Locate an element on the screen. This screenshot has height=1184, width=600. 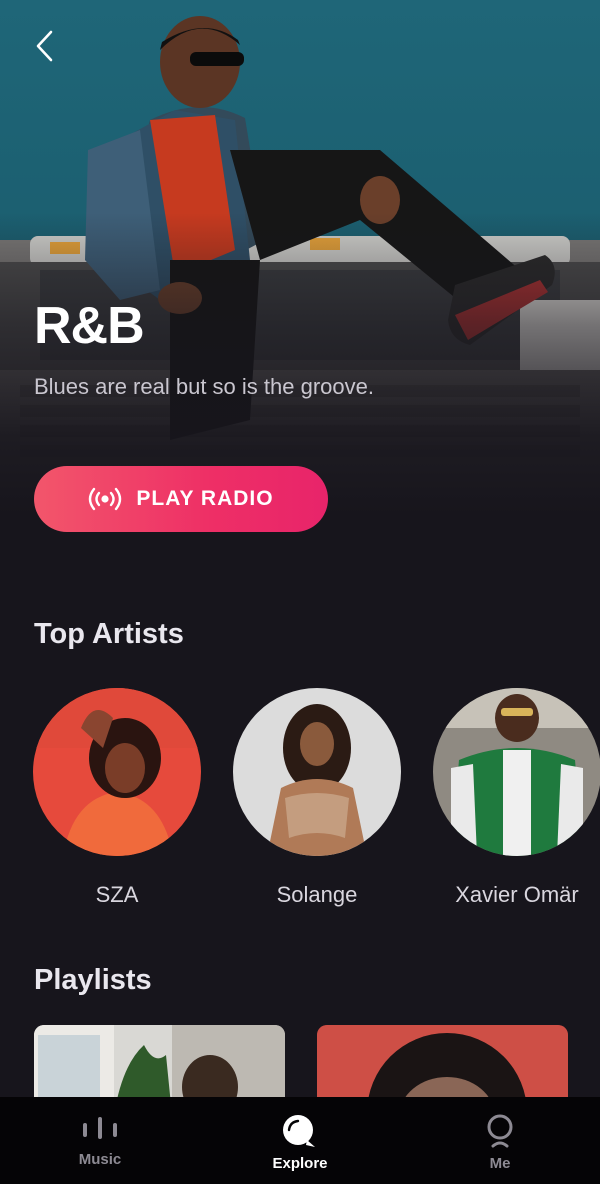
nav-tab-music: Music is located at coordinates (100, 1140).